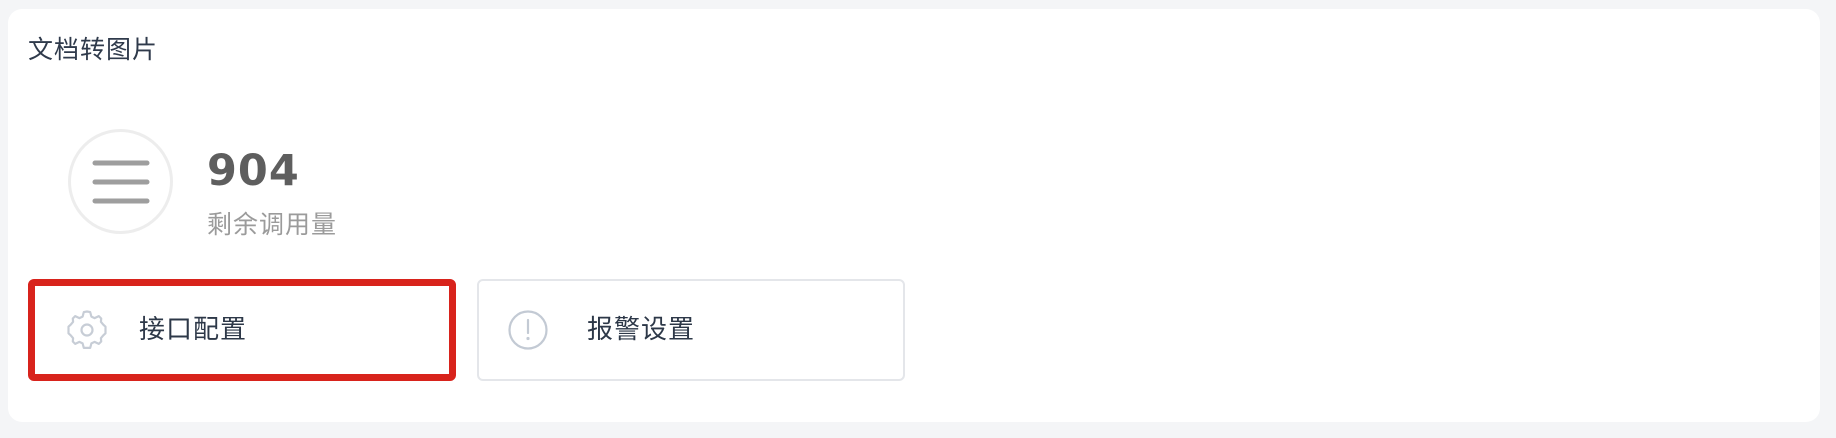 This screenshot has height=438, width=1836. I want to click on alert-circle-icon, so click(528, 330).